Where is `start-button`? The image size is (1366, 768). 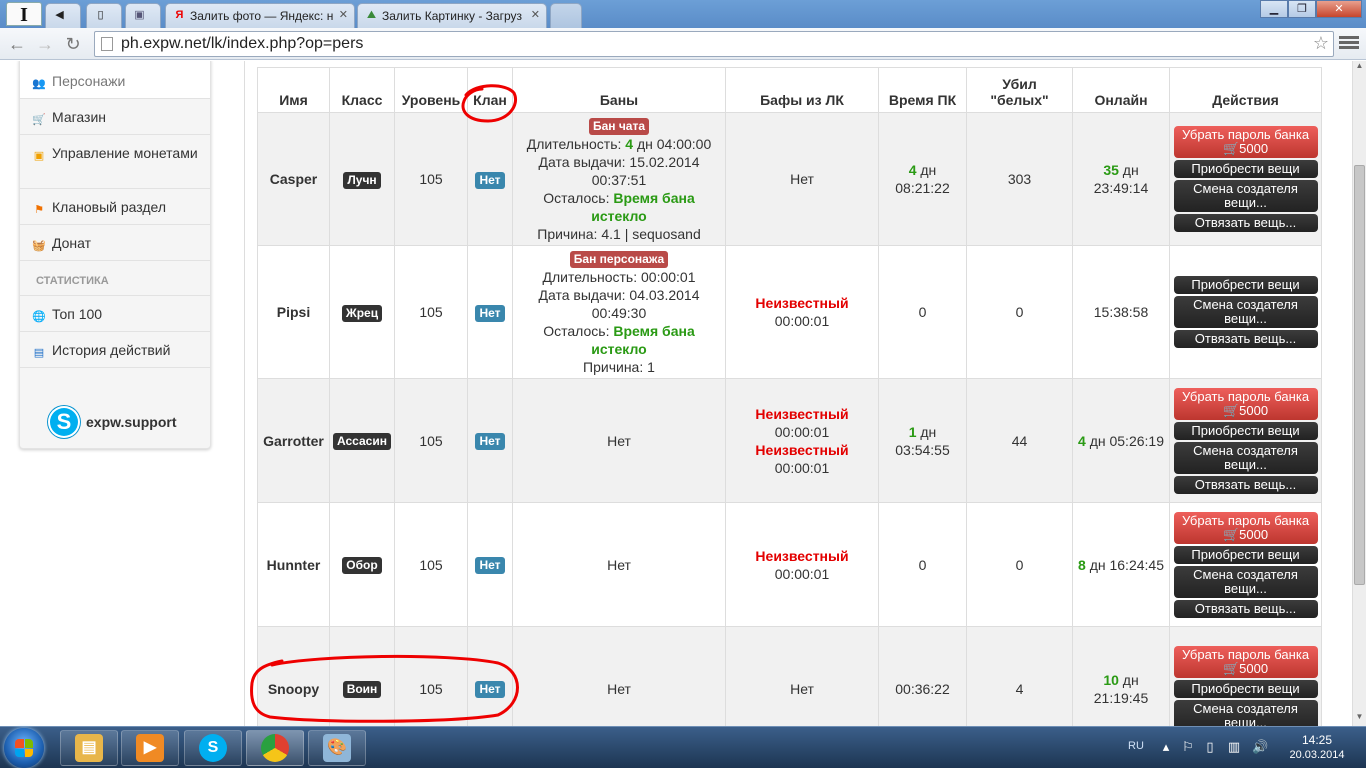 start-button is located at coordinates (24, 748).